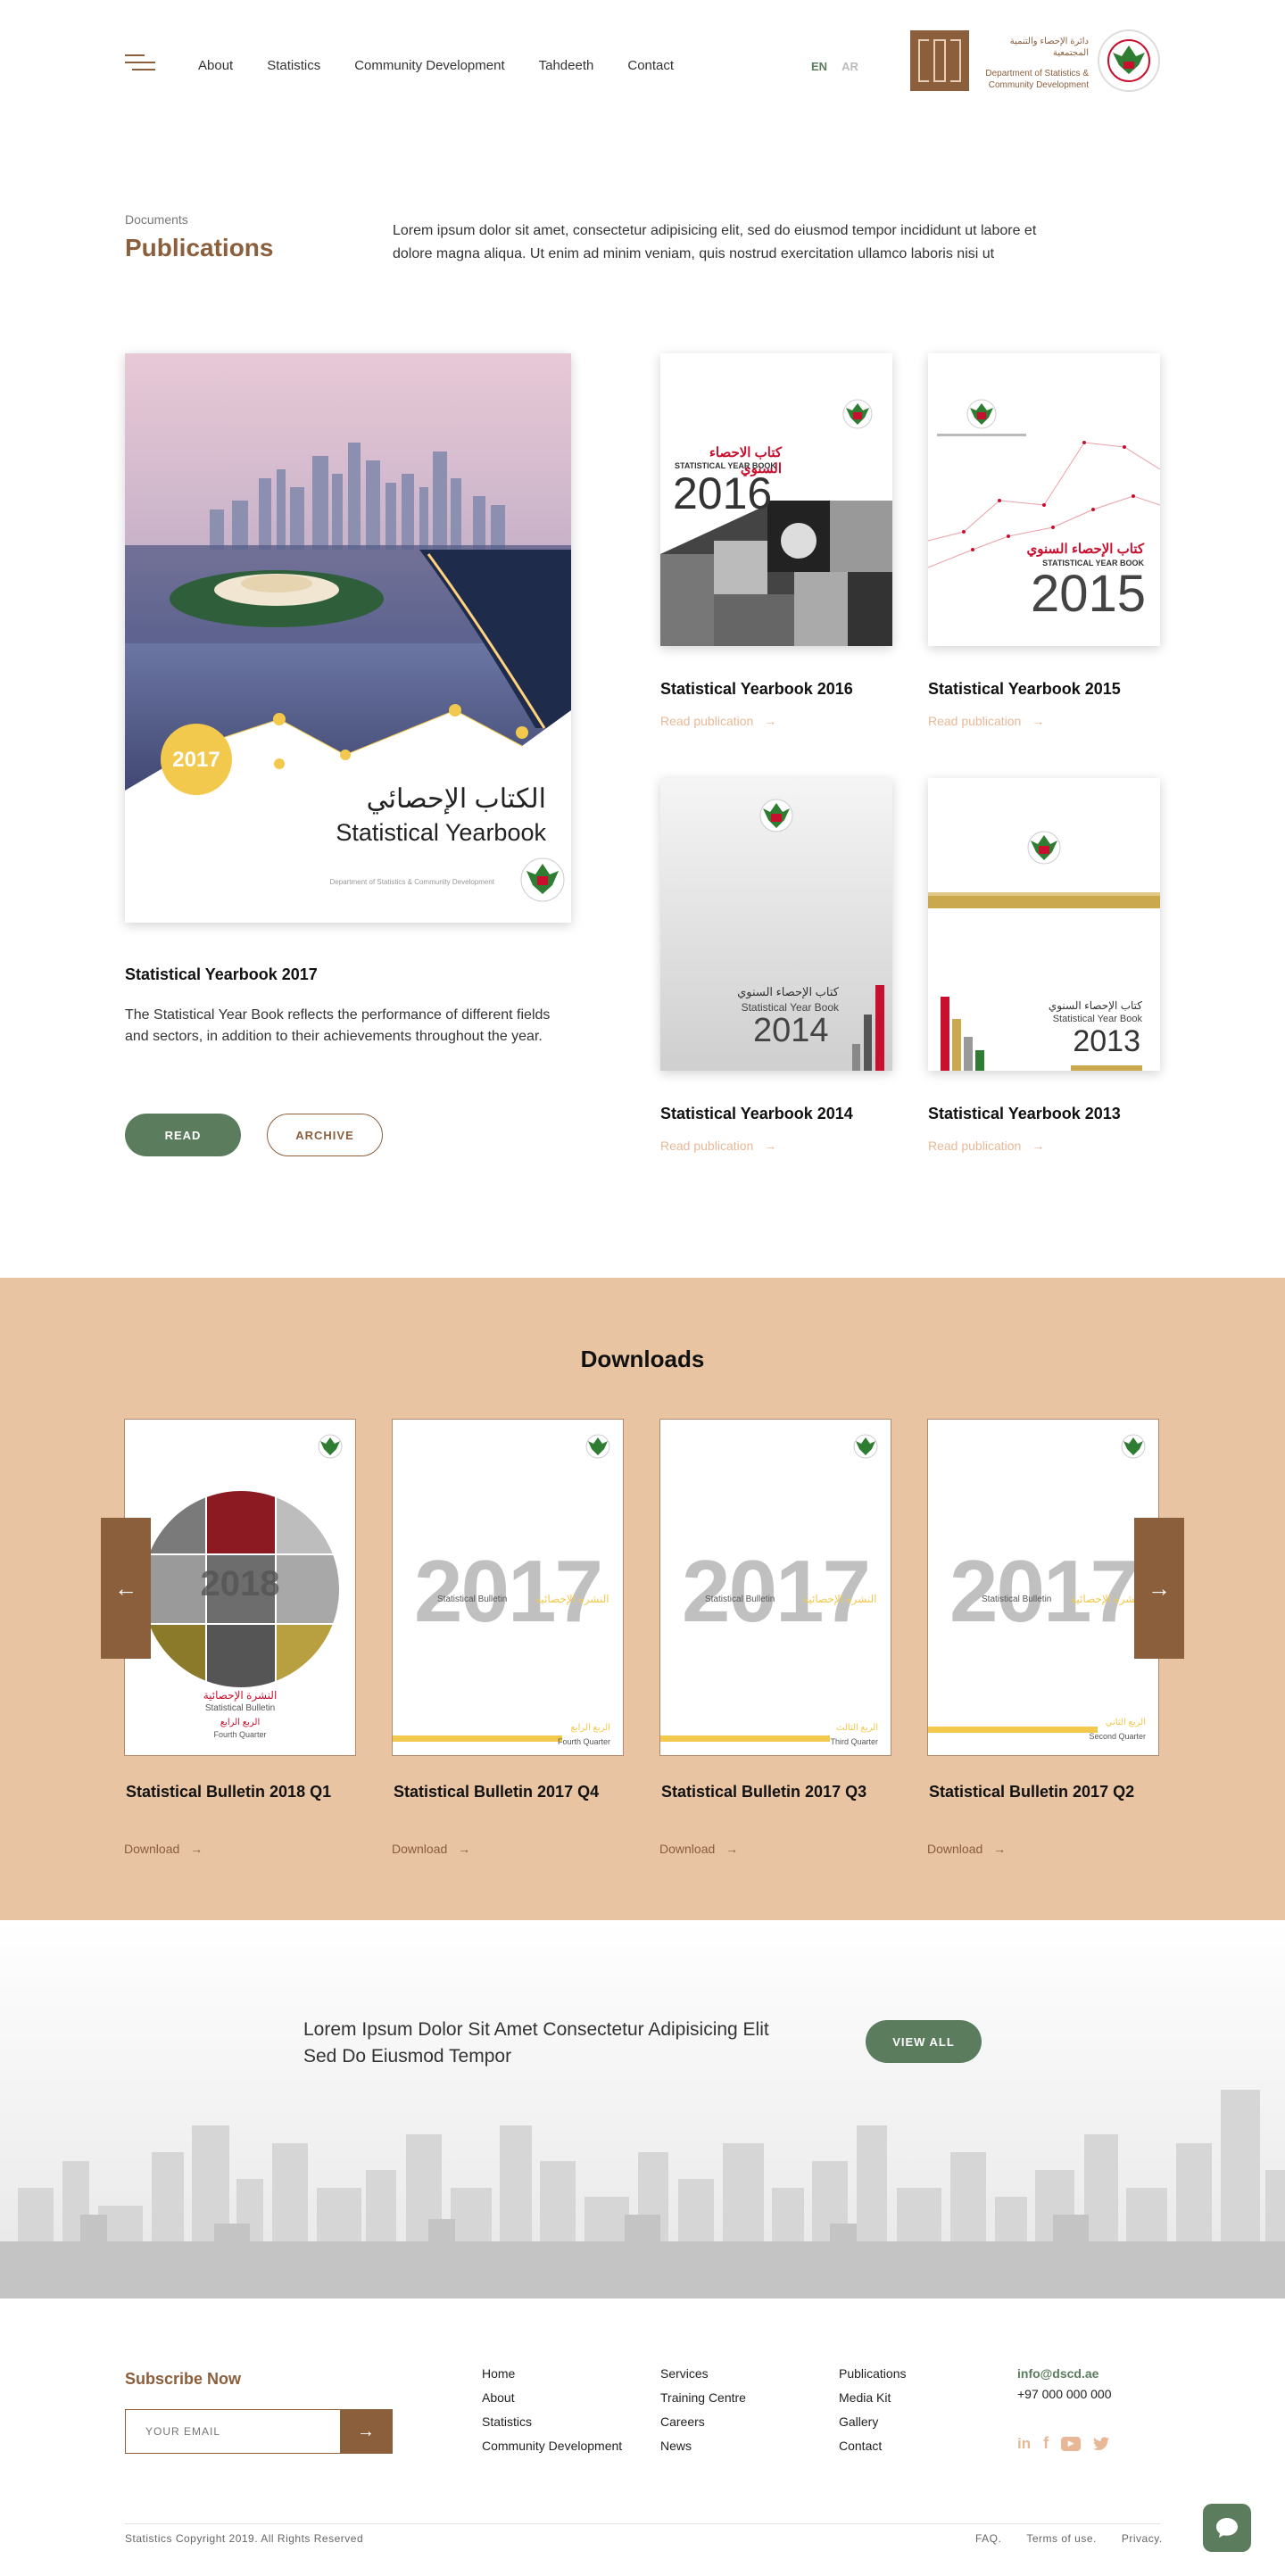  What do you see at coordinates (183, 1135) in the screenshot?
I see `read-button: READ` at bounding box center [183, 1135].